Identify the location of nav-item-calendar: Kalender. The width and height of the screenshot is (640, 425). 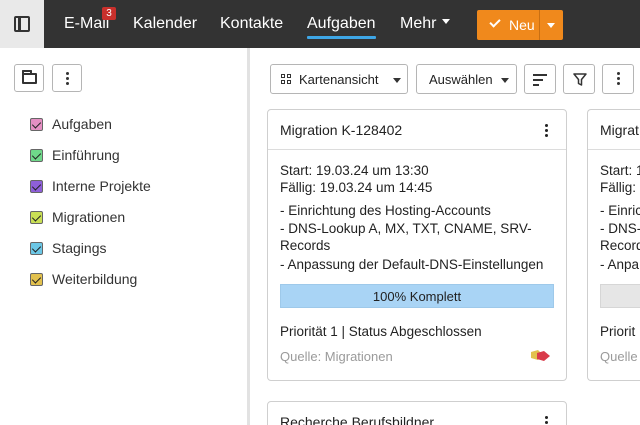
(165, 24).